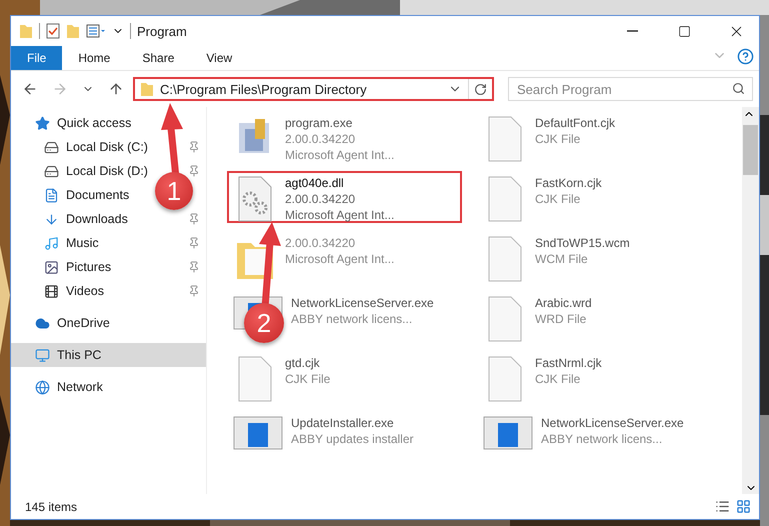 Image resolution: width=769 pixels, height=526 pixels. What do you see at coordinates (313, 89) in the screenshot?
I see `address-field: C:\Program Files\Program Directory` at bounding box center [313, 89].